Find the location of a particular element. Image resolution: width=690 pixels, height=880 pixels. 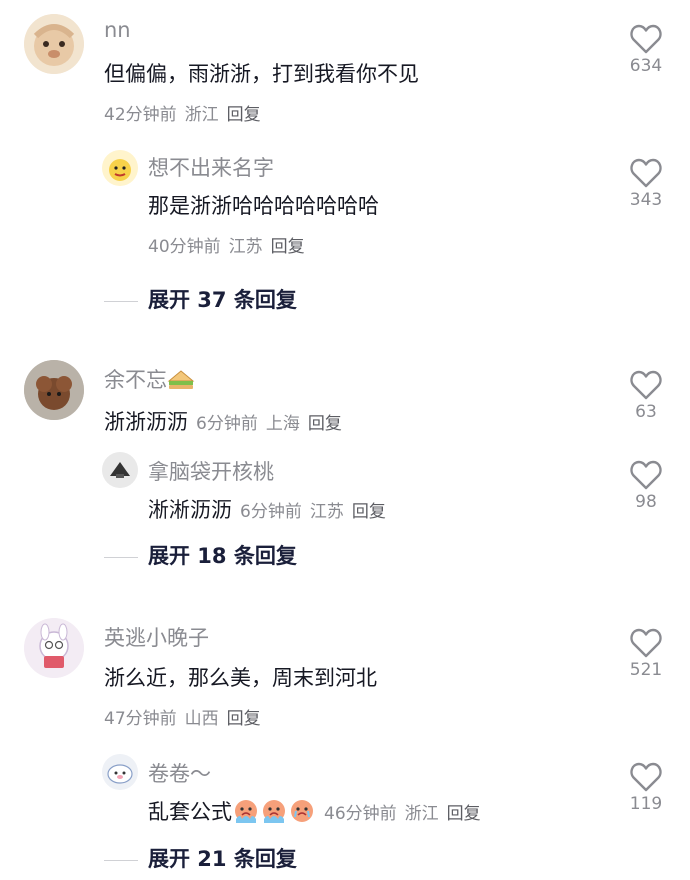

expand-replies-button: 展开 18 条回复 is located at coordinates (200, 555).